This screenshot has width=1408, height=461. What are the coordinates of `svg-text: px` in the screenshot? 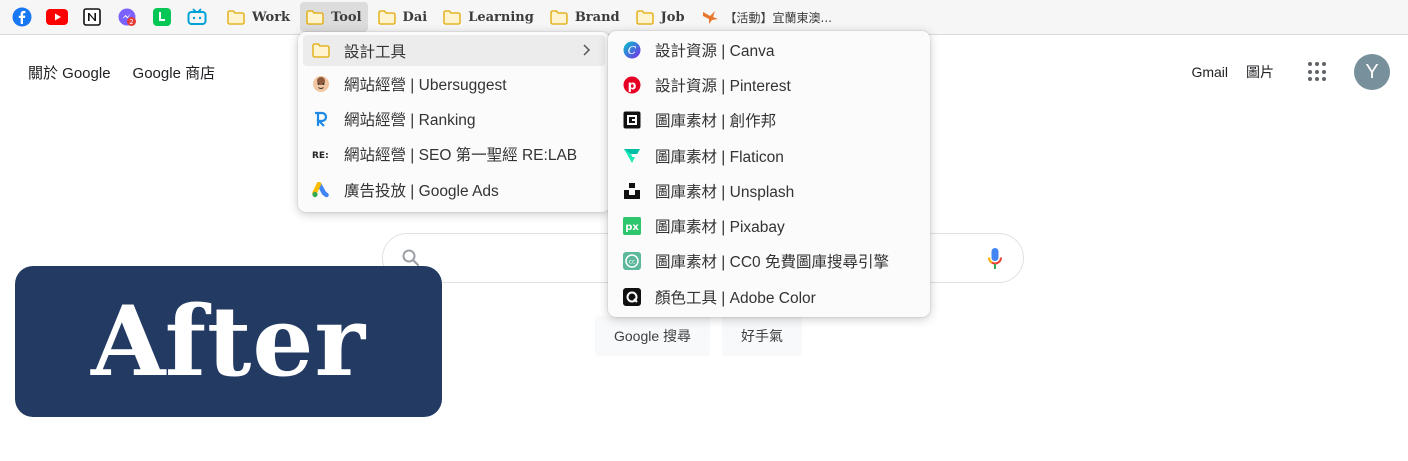 It's located at (632, 227).